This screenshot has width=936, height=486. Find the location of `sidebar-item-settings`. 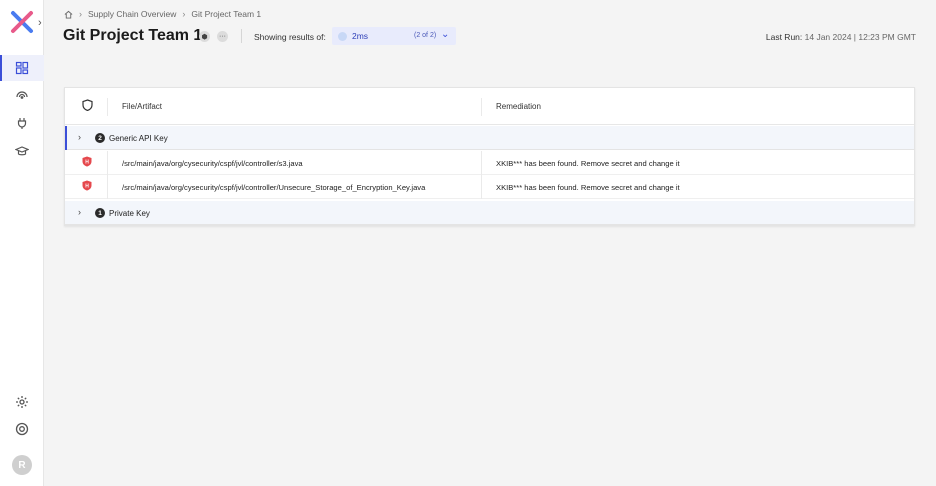

sidebar-item-settings is located at coordinates (22, 402).